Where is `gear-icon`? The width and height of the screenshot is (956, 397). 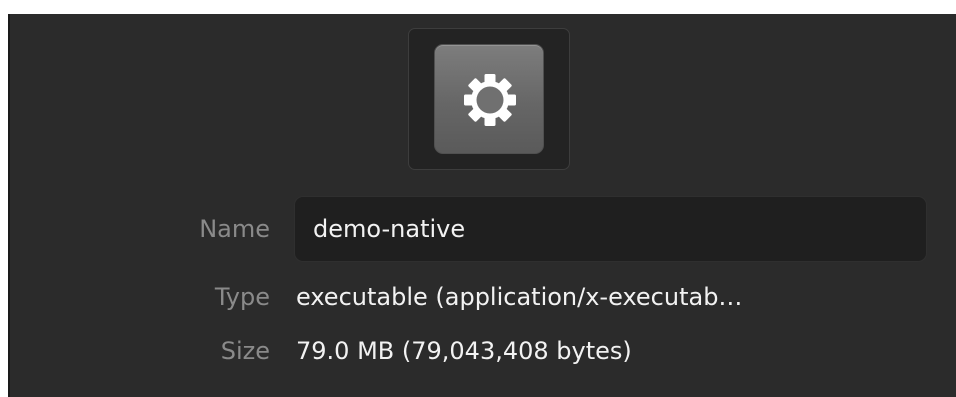
gear-icon is located at coordinates (490, 100).